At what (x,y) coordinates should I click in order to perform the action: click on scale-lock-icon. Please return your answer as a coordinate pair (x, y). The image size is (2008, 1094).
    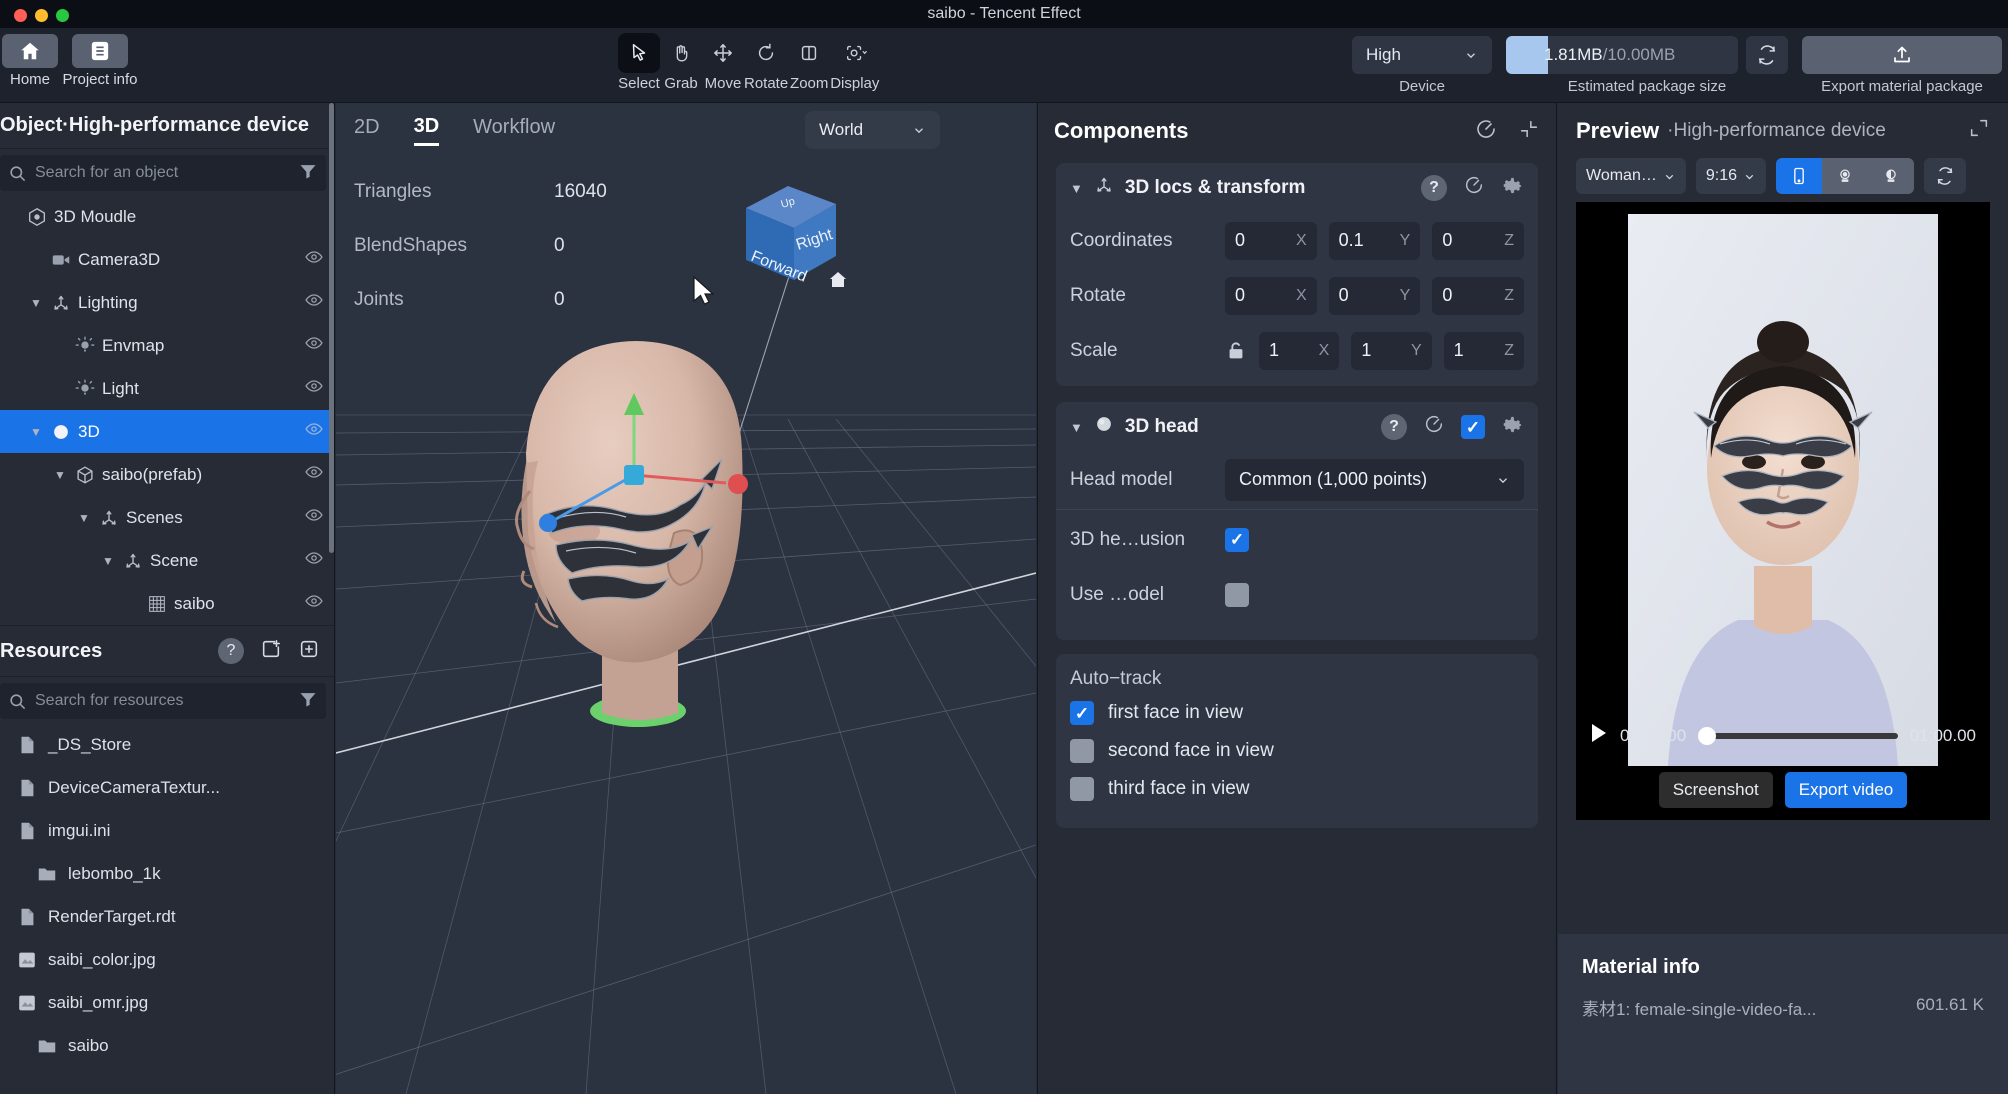
    Looking at the image, I should click on (1242, 351).